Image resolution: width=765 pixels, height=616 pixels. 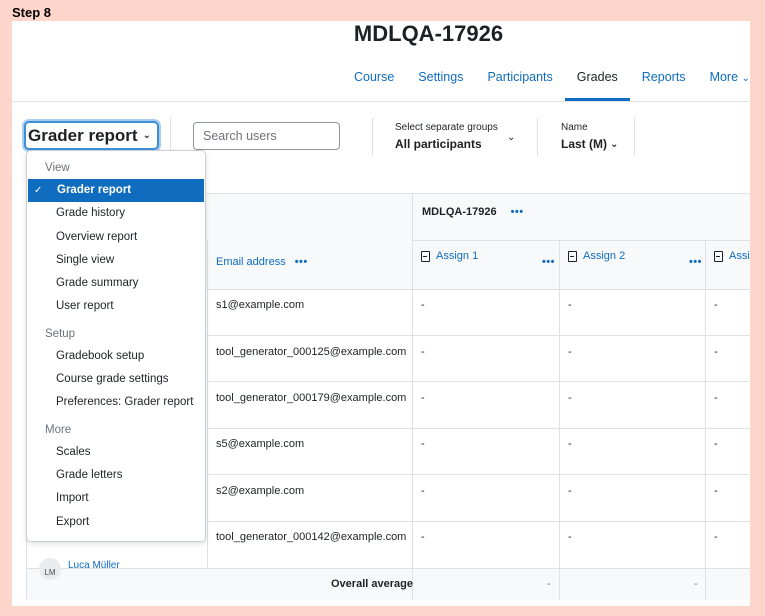 I want to click on course-column-header: MDLQA-17926 •••, so click(x=473, y=212).